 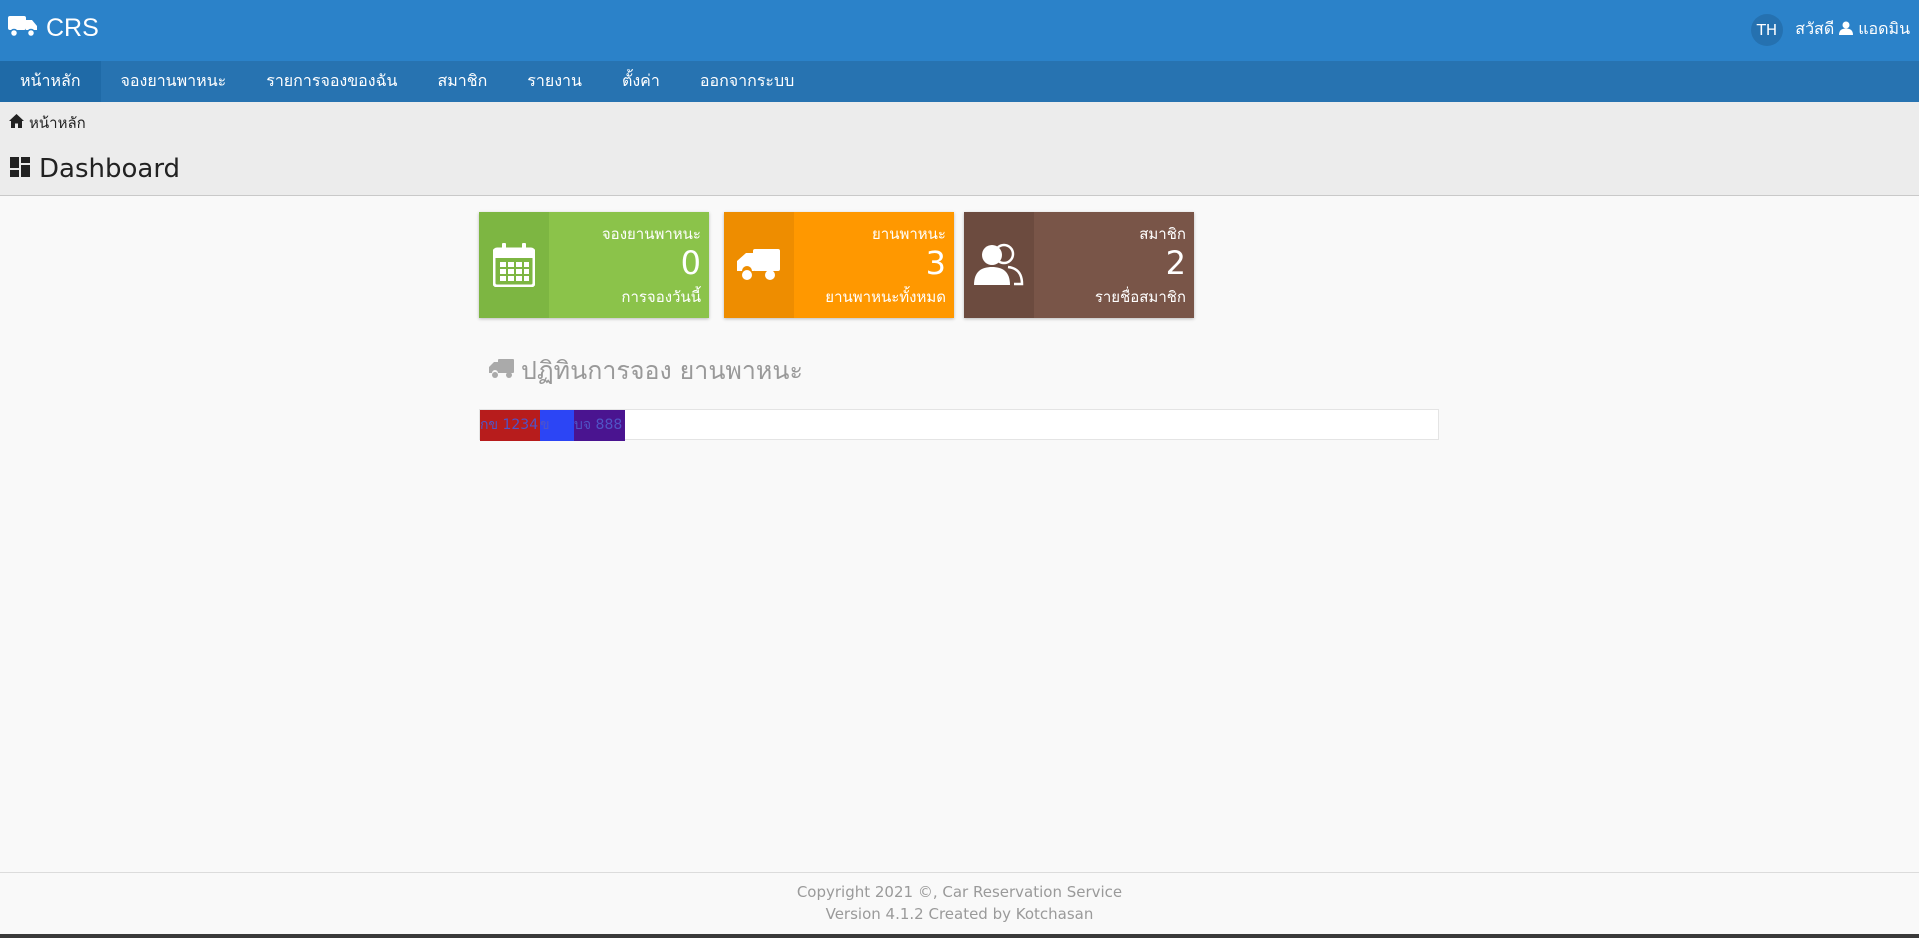 What do you see at coordinates (959, 936) in the screenshot?
I see `bottom-border` at bounding box center [959, 936].